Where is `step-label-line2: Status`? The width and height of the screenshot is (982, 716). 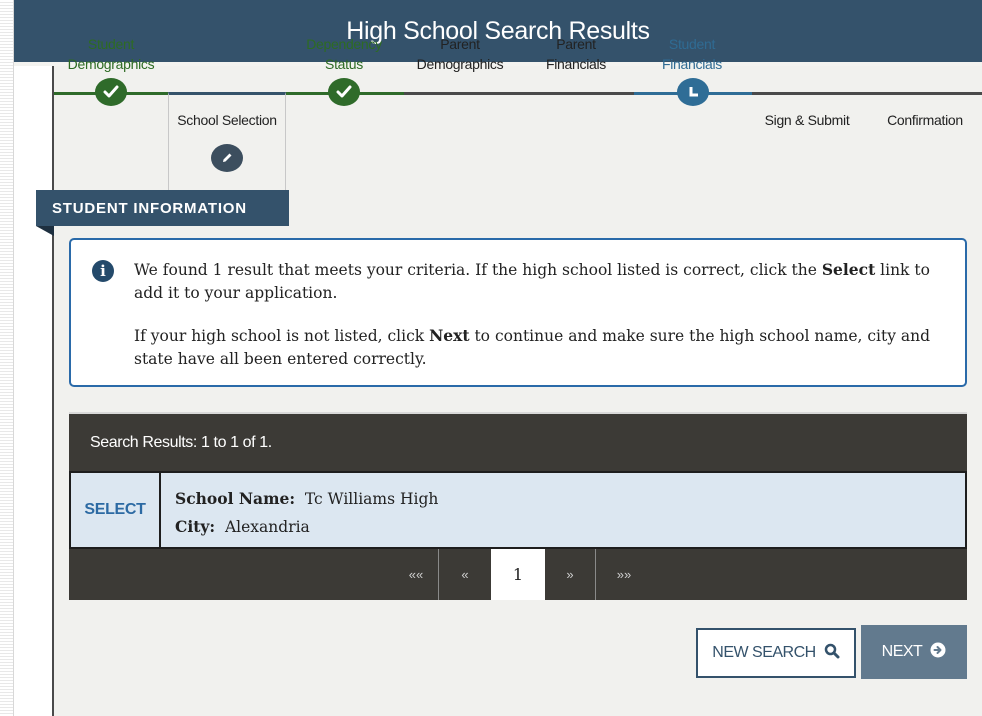
step-label-line2: Status is located at coordinates (344, 64).